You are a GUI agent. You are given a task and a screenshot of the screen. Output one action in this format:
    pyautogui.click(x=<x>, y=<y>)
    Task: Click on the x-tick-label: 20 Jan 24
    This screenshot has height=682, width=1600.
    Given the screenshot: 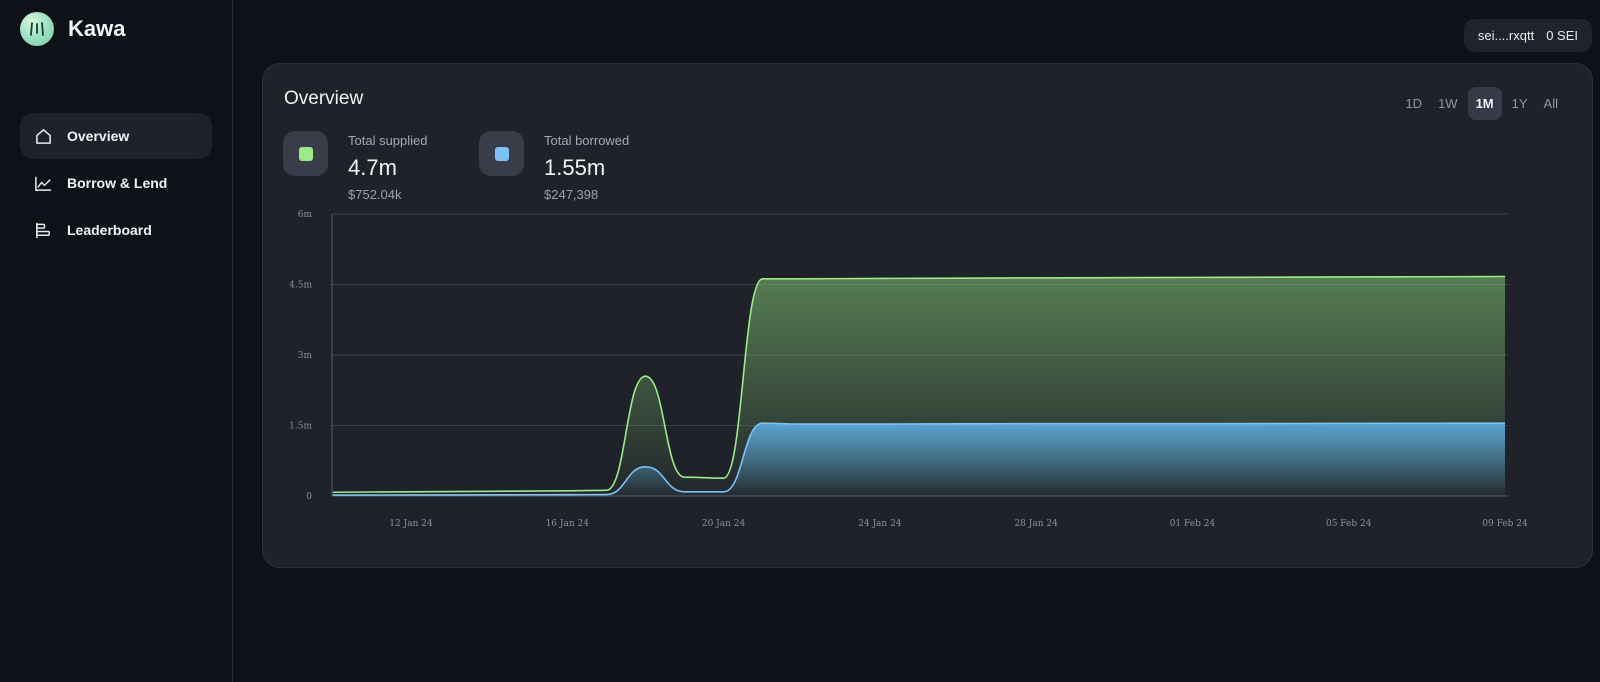 What is the action you would take?
    pyautogui.click(x=724, y=524)
    